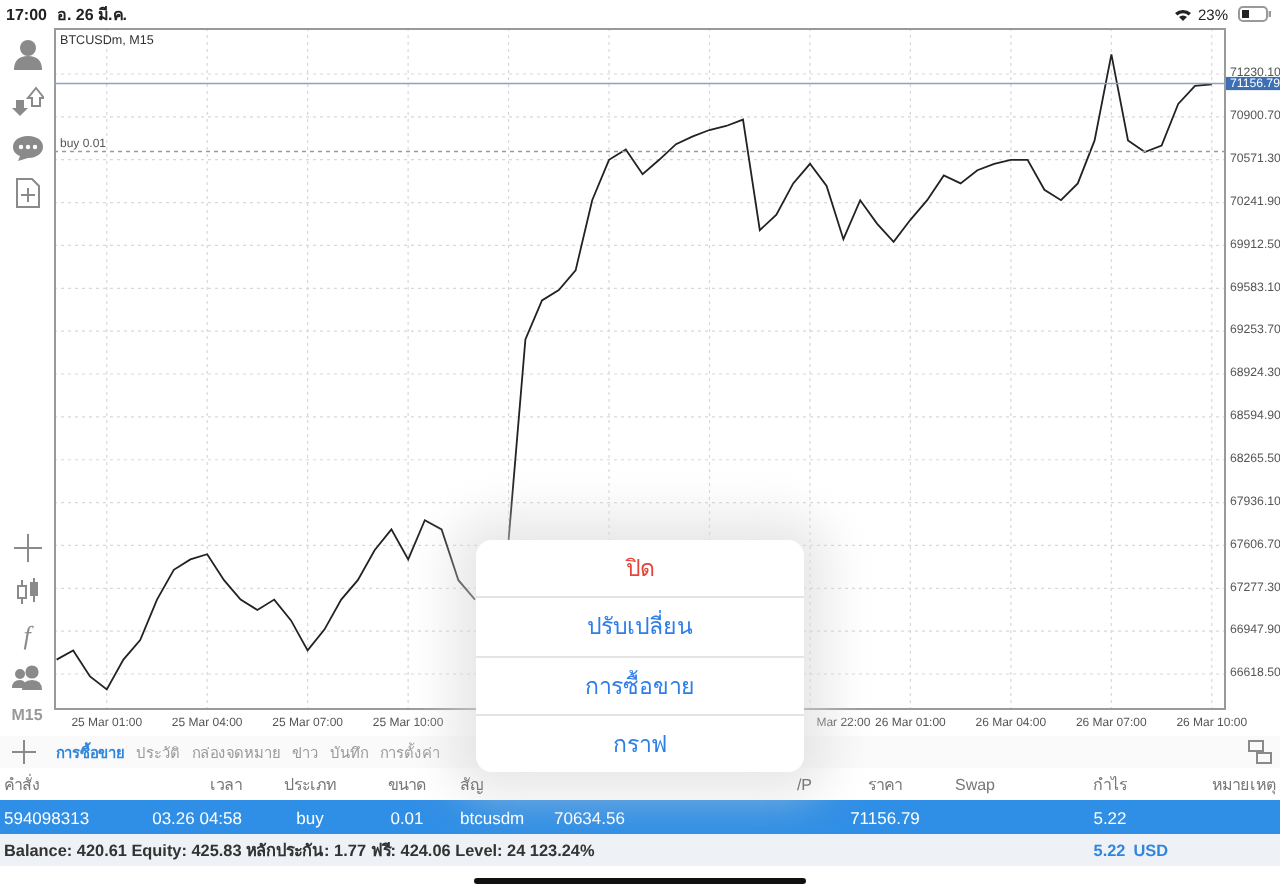 The width and height of the screenshot is (1280, 894). Describe the element at coordinates (407, 817) in the screenshot. I see `table-cell-text: 0.01` at that location.